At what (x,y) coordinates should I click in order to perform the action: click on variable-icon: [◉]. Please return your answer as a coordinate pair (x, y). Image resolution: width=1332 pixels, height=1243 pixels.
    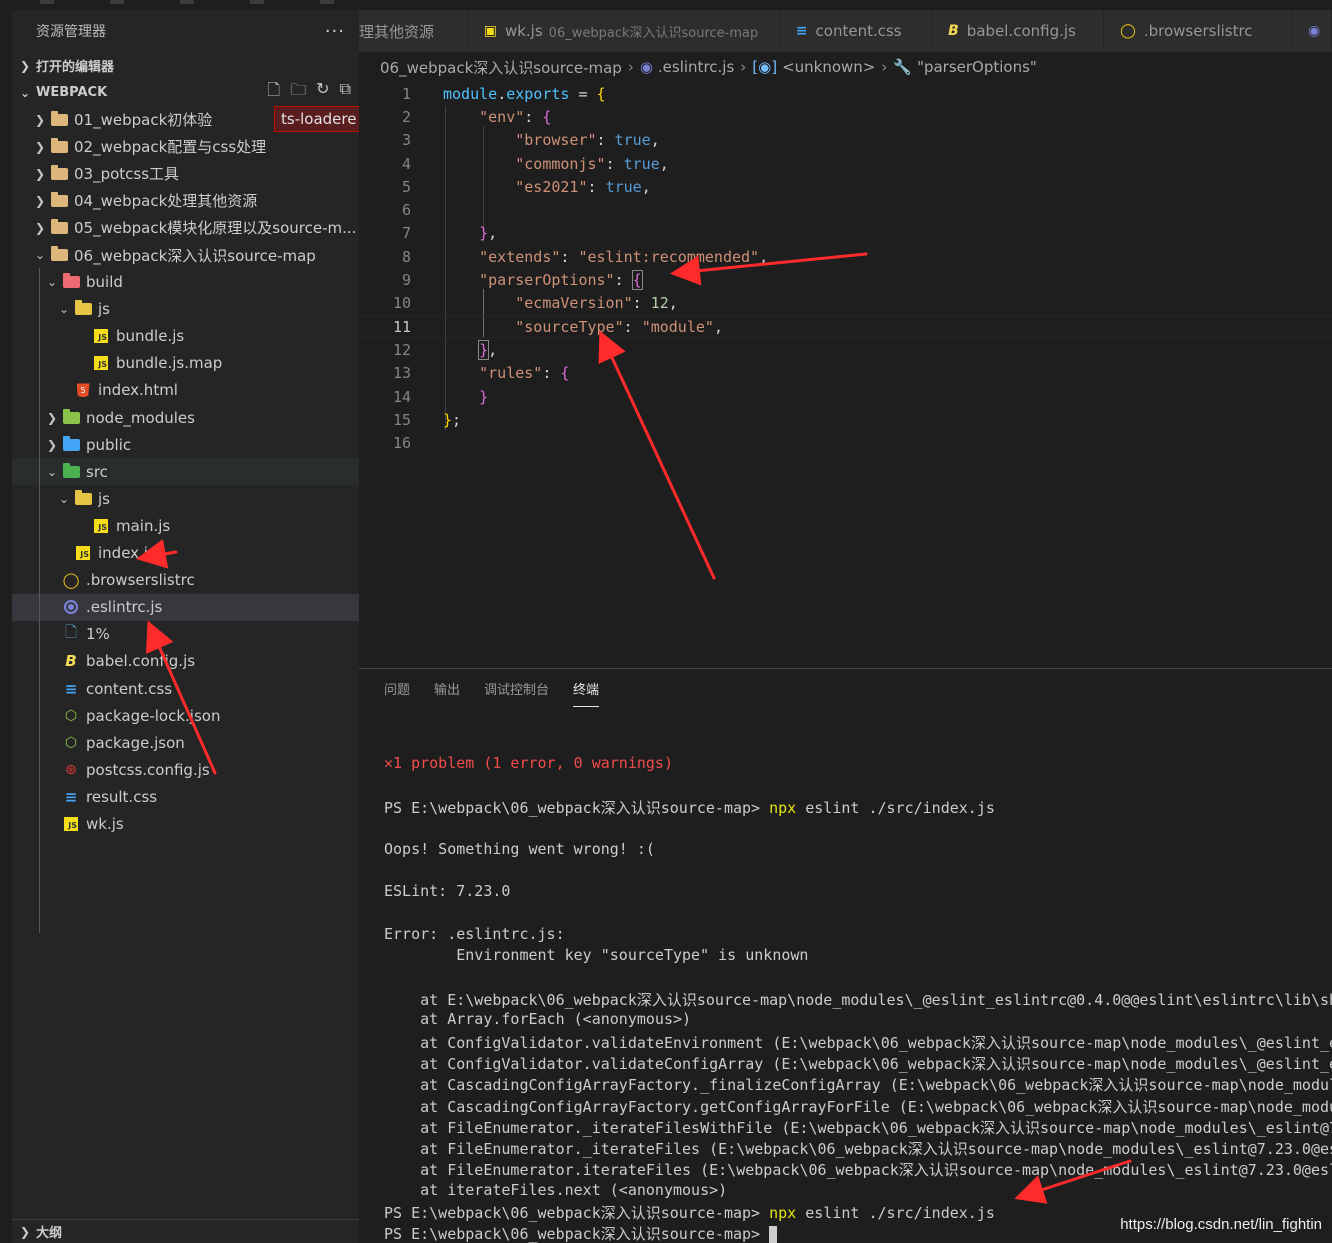
    Looking at the image, I should click on (765, 67).